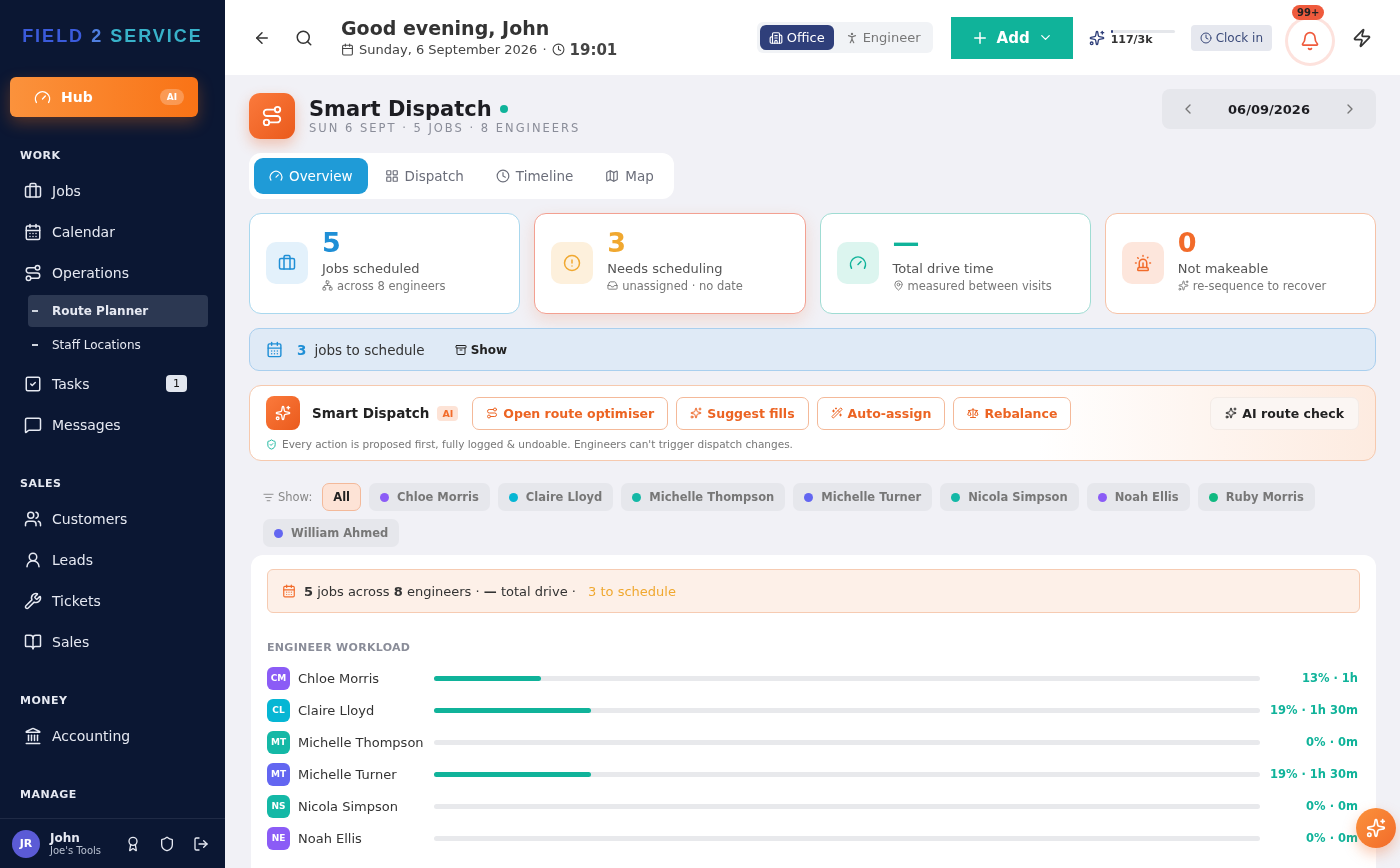  What do you see at coordinates (1240, 263) in the screenshot?
I see `stat-card: 0 Not makeable re-sequence to recover` at bounding box center [1240, 263].